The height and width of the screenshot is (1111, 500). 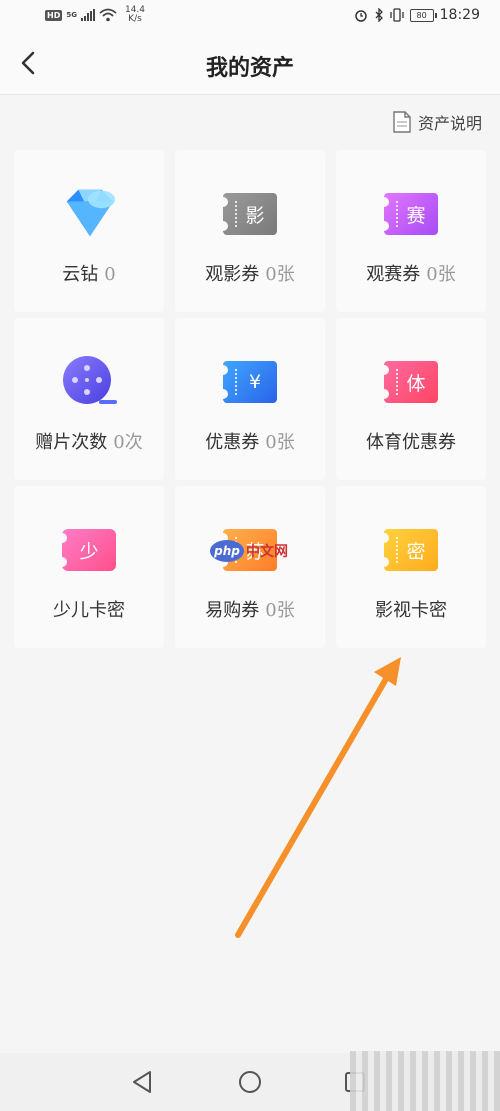 What do you see at coordinates (360, 16) in the screenshot?
I see `alarm-icon` at bounding box center [360, 16].